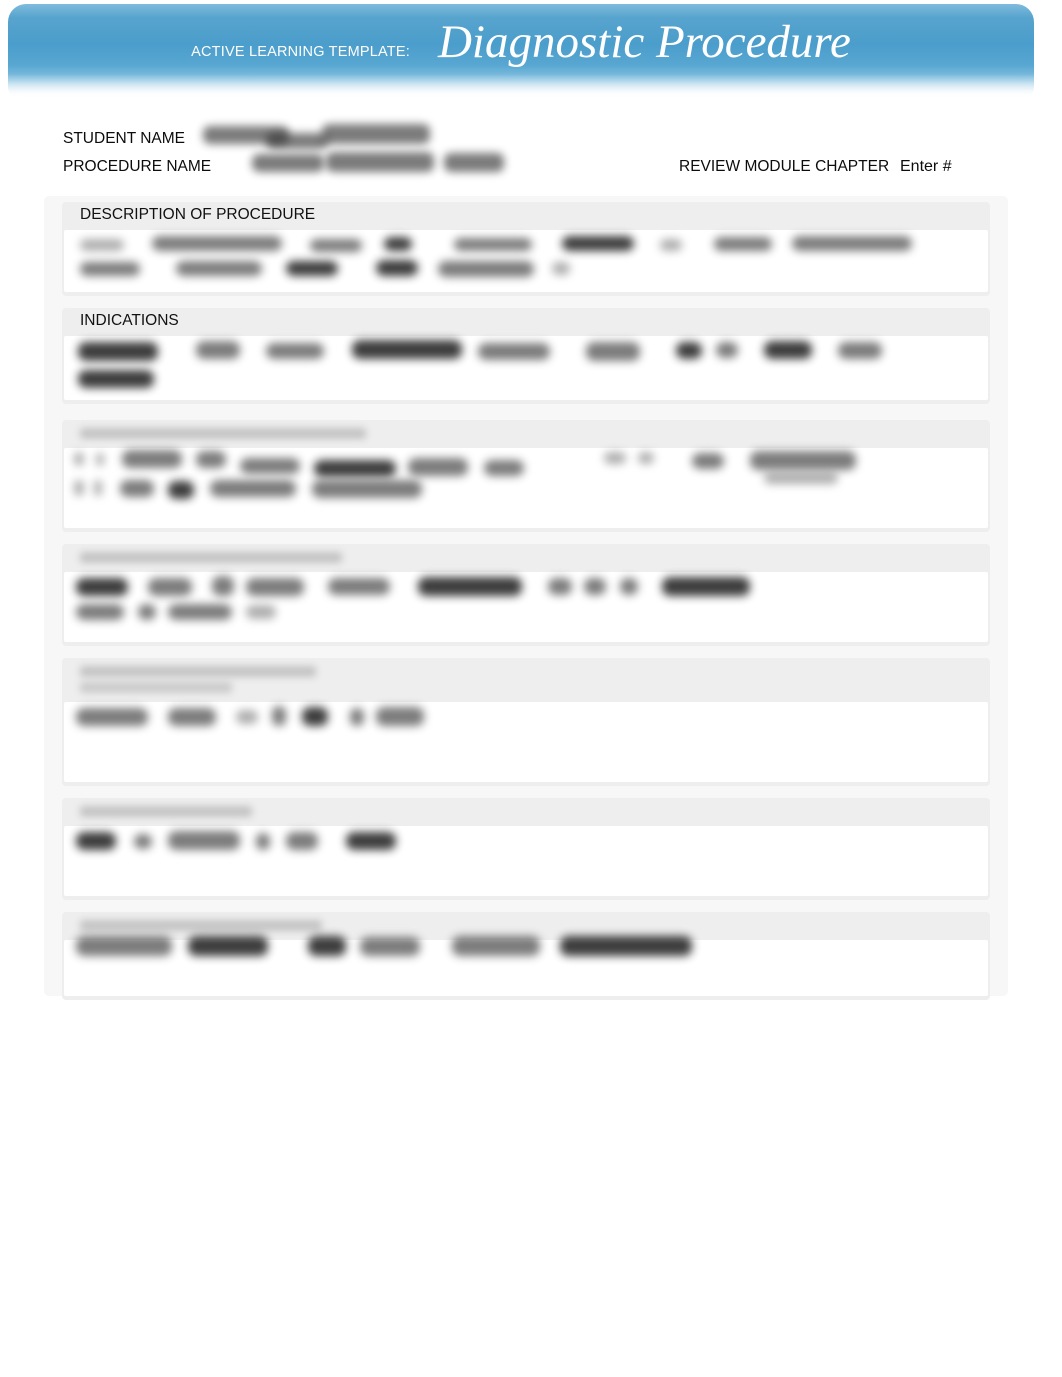 The width and height of the screenshot is (1062, 1377). I want to click on page-title: Diagnostic Procedure, so click(644, 41).